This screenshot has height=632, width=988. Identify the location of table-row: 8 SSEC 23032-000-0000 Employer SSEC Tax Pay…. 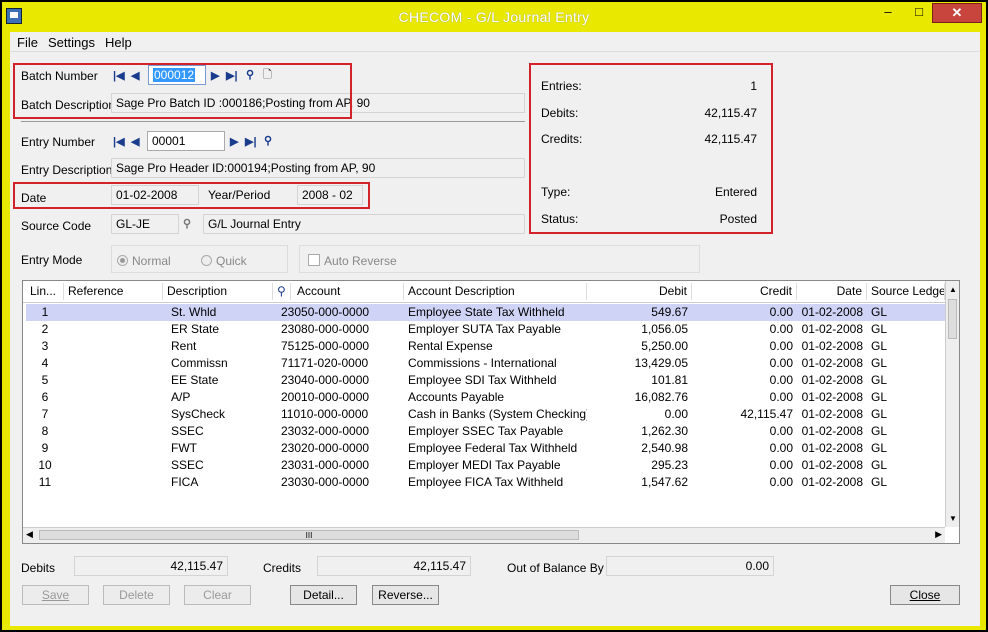
(485, 431).